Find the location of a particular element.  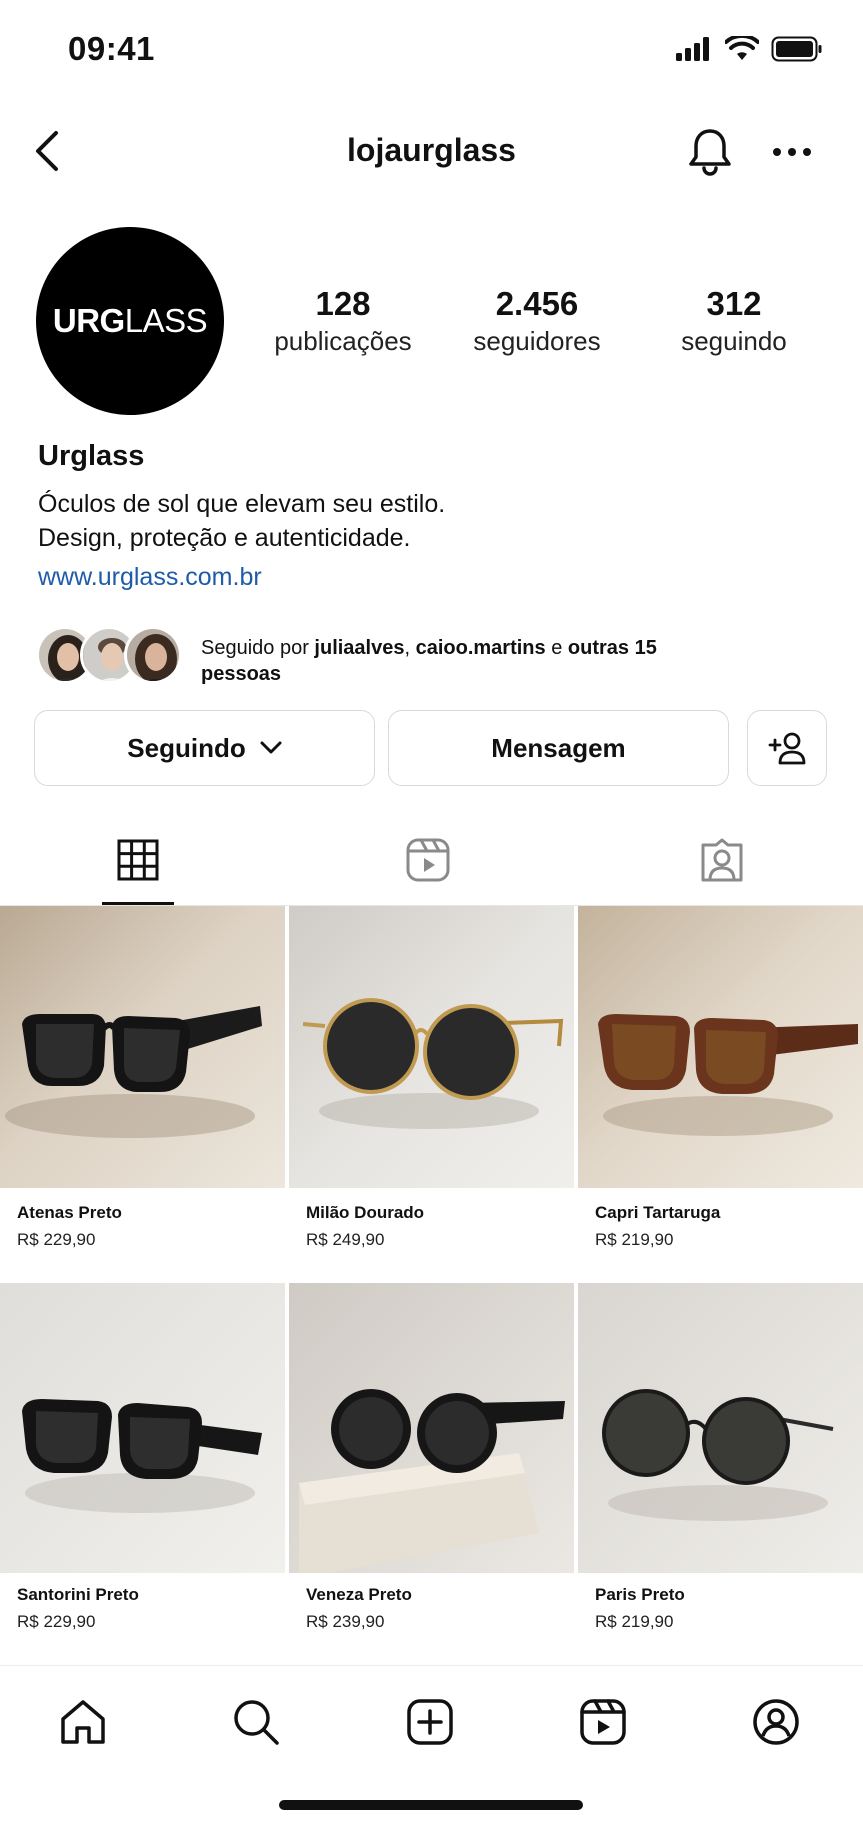

nav-reels is located at coordinates (603, 1722).